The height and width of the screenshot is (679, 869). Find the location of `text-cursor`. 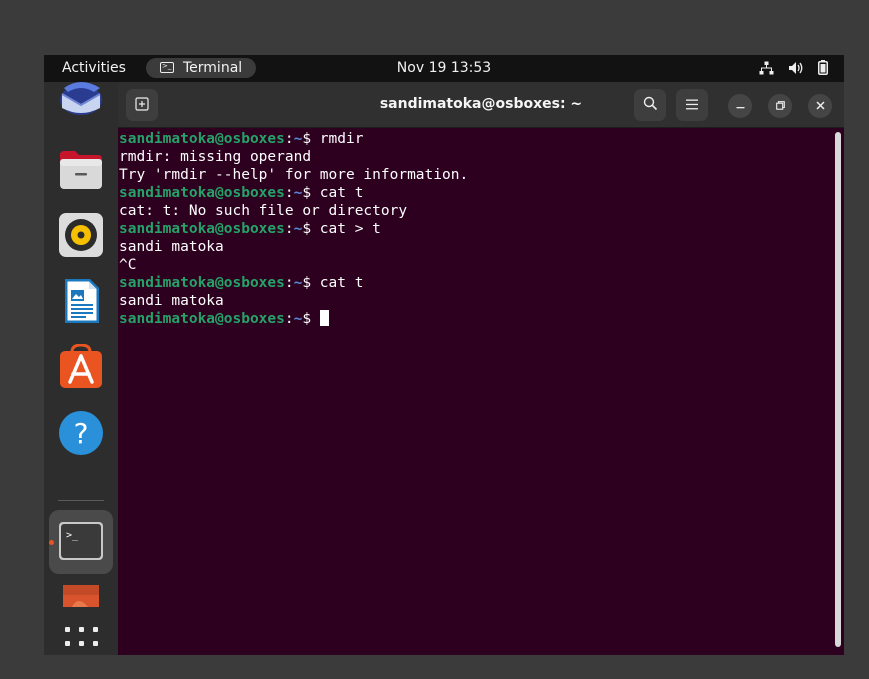

text-cursor is located at coordinates (324, 318).